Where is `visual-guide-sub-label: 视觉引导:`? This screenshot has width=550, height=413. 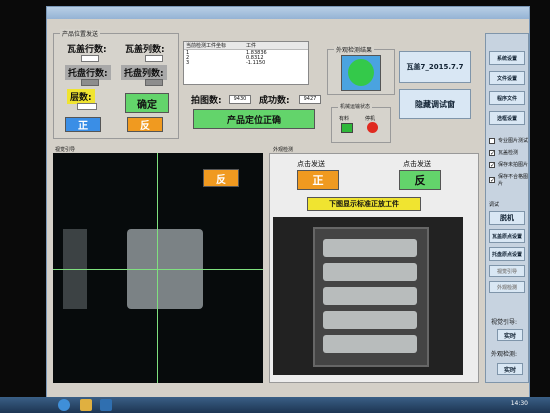
visual-guide-sub-label: 视觉引导: is located at coordinates (504, 322).